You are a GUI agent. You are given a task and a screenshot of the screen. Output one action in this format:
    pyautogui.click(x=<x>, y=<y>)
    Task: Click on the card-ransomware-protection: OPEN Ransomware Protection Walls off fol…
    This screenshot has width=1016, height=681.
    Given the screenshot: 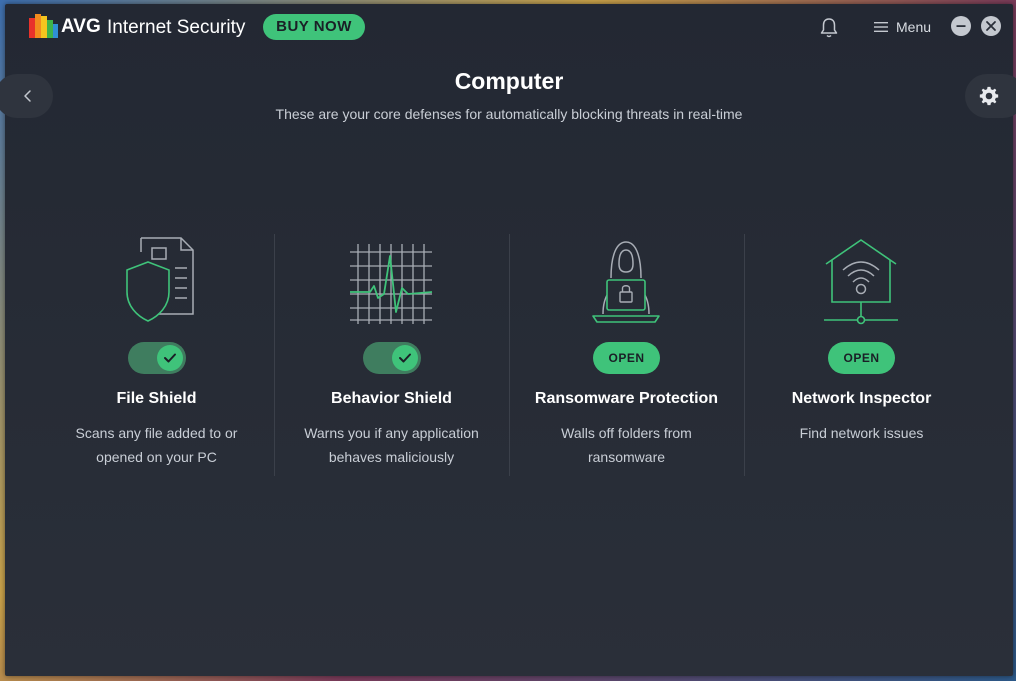 What is the action you would take?
    pyautogui.click(x=626, y=355)
    